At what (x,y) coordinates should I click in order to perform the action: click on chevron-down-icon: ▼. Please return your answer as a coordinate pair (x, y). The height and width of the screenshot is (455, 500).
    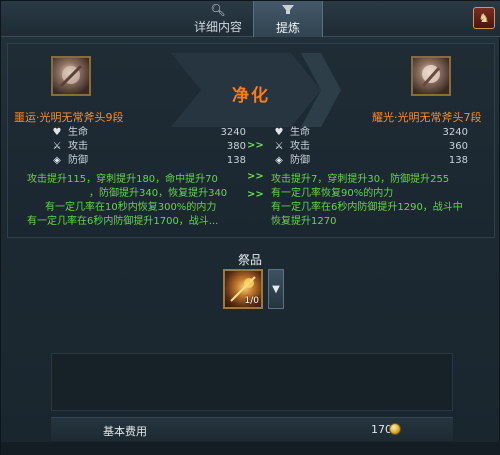
    Looking at the image, I should click on (276, 289).